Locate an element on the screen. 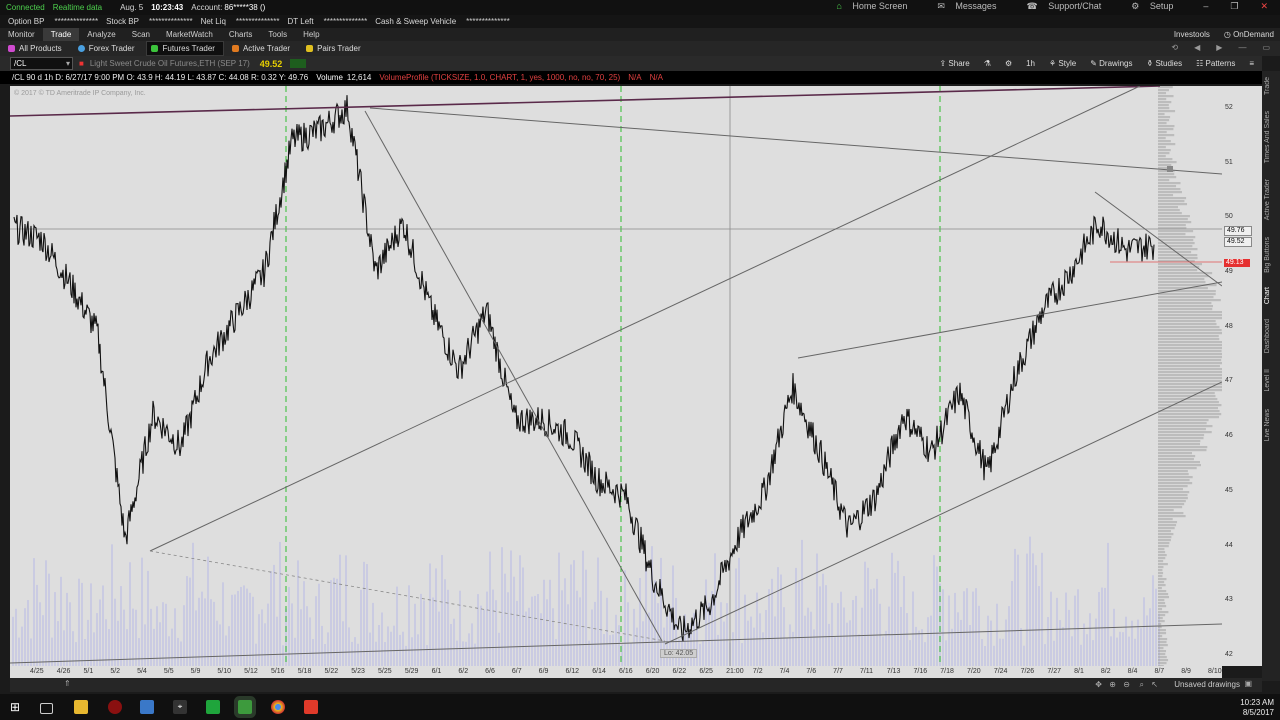  subtab-all-products: All Products is located at coordinates (37, 48).